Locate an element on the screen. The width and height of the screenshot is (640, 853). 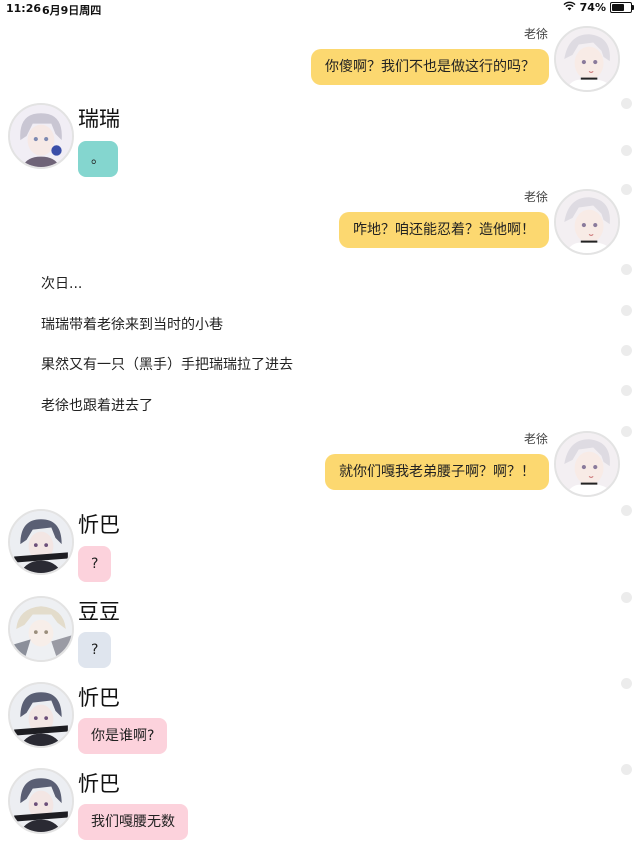
avatar-ruirui is located at coordinates (41, 136).